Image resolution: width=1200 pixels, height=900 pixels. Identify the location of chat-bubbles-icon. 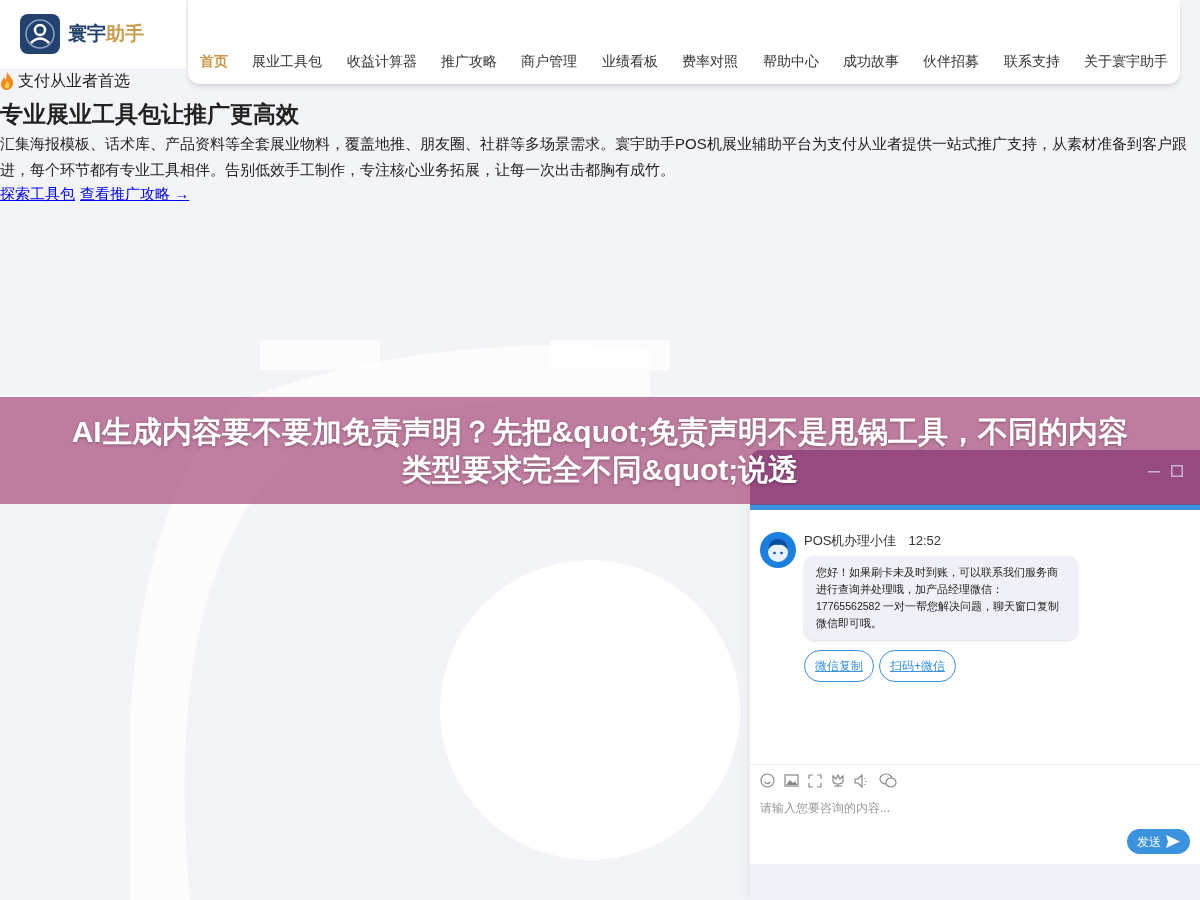
(888, 780).